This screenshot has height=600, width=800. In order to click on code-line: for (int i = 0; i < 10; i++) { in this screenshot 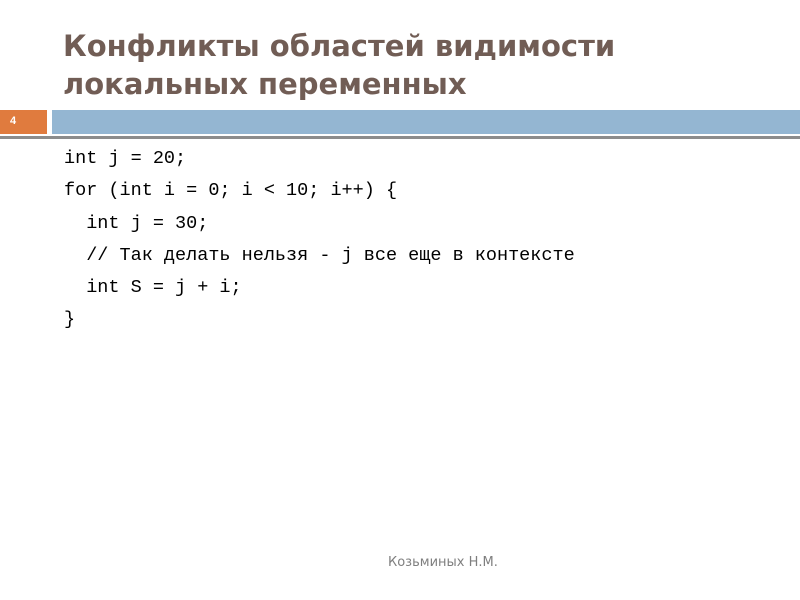, I will do `click(231, 191)`.